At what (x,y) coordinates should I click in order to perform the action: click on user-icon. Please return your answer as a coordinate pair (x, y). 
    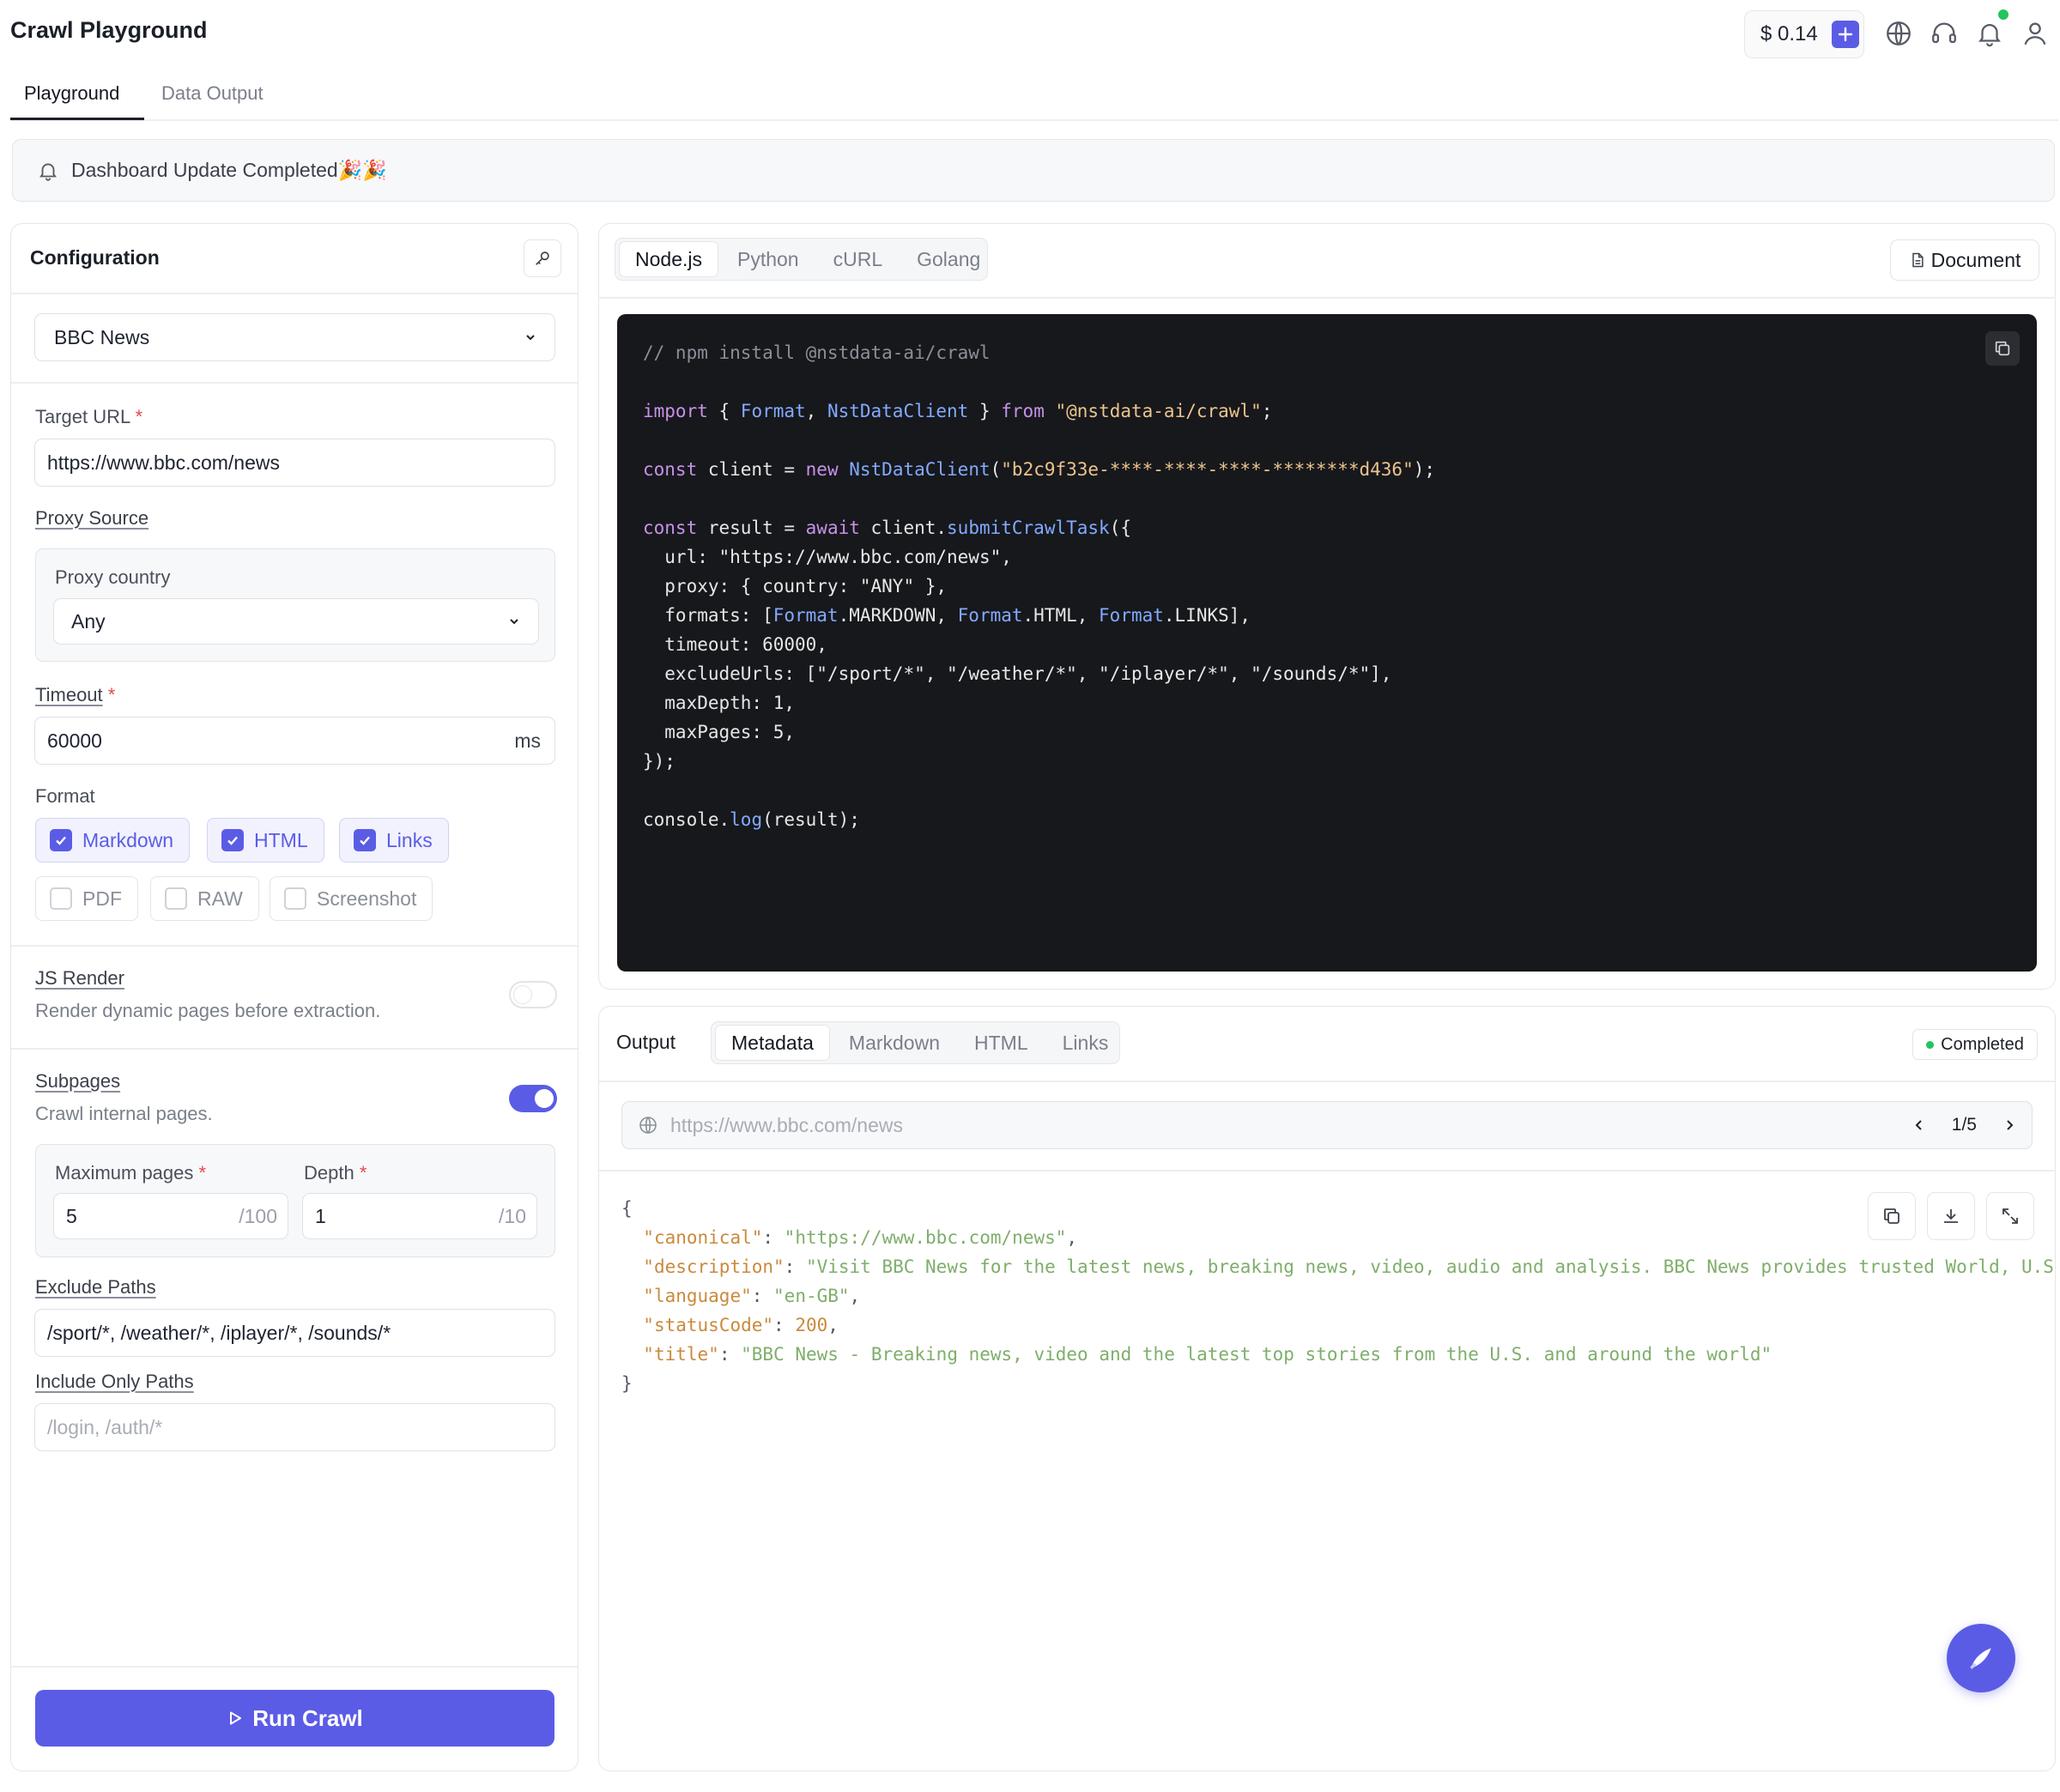
    Looking at the image, I should click on (2035, 33).